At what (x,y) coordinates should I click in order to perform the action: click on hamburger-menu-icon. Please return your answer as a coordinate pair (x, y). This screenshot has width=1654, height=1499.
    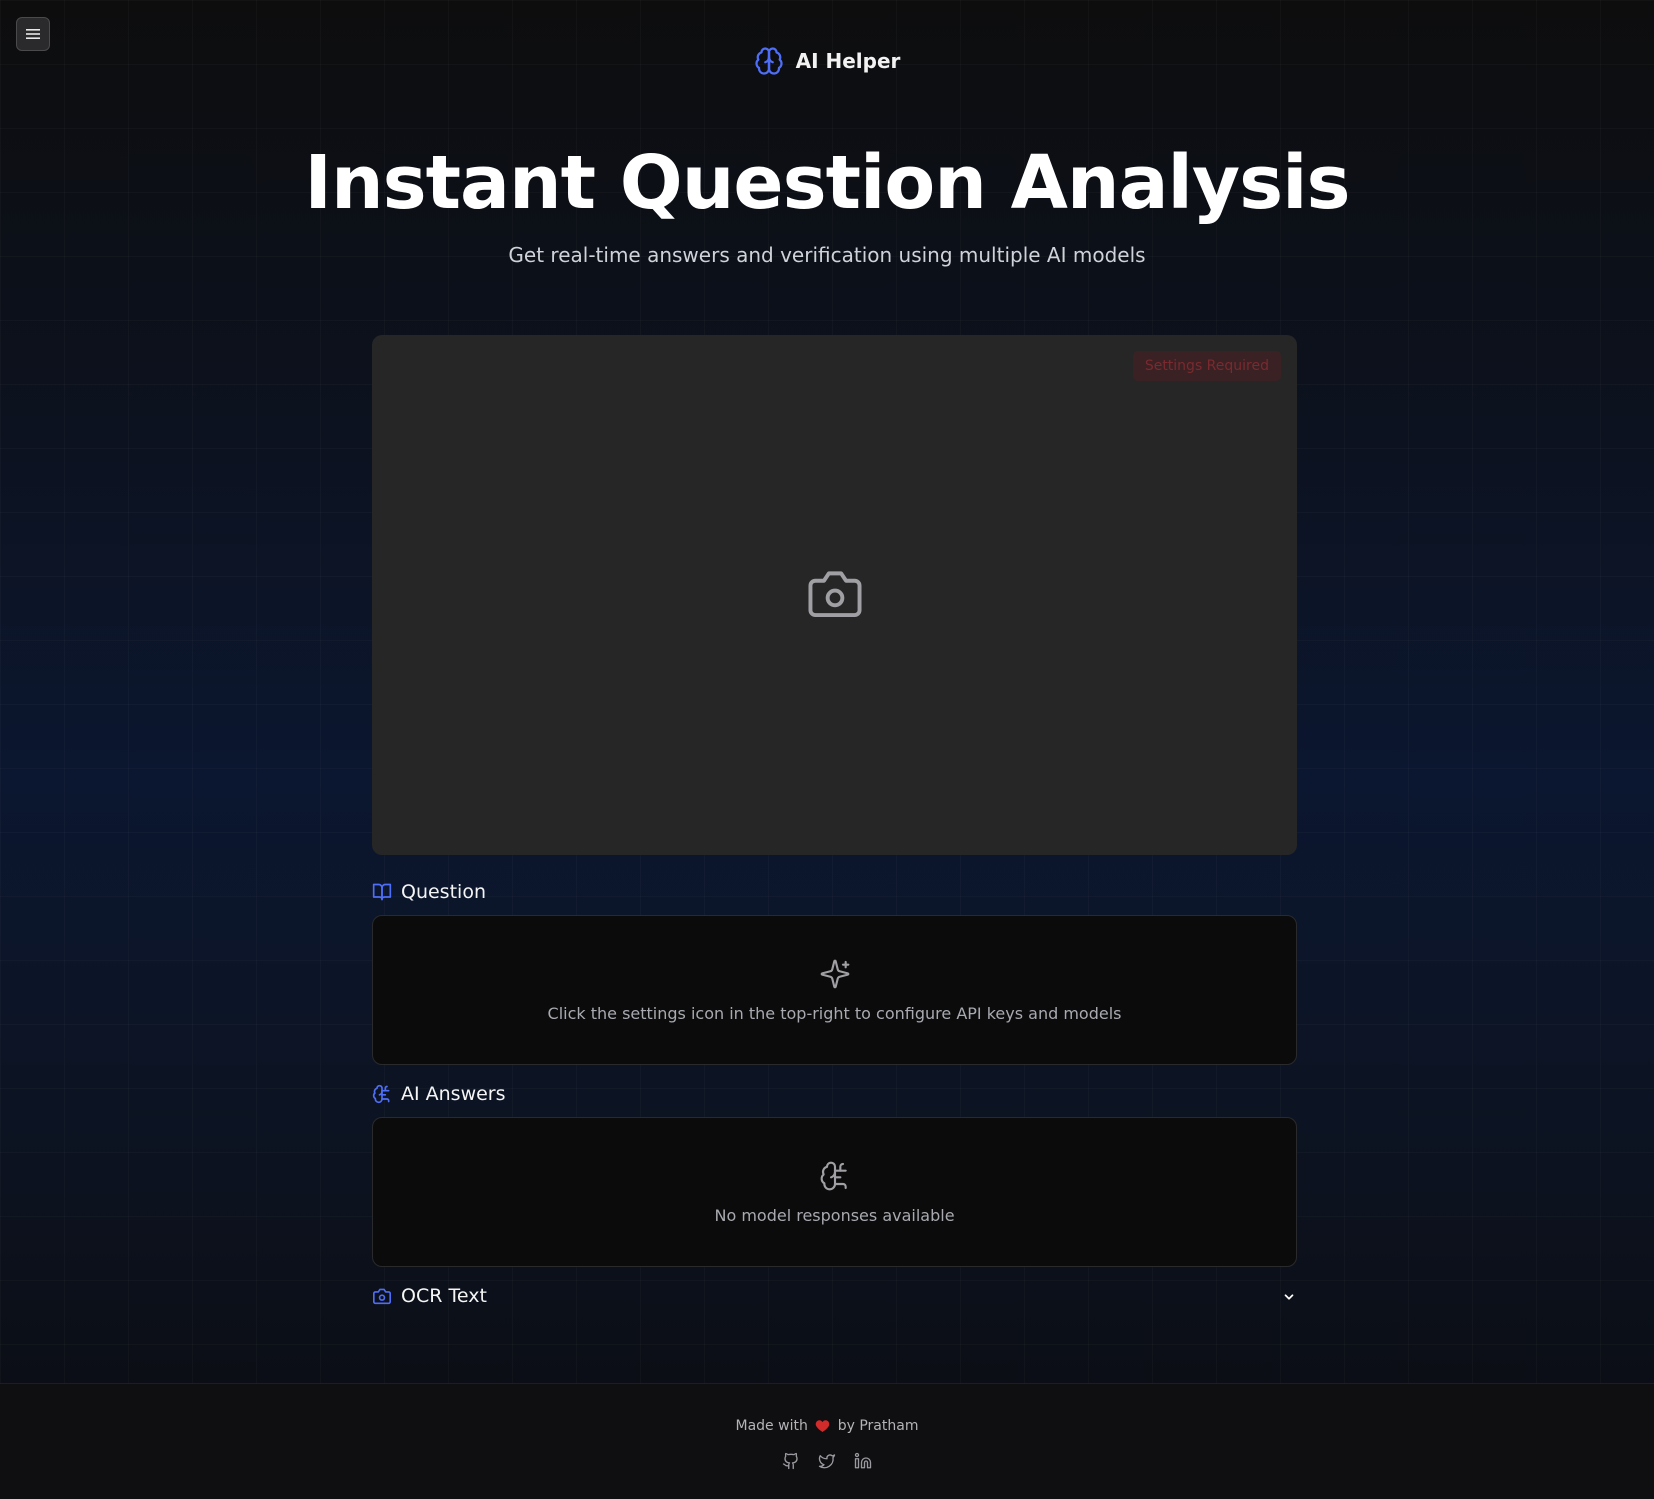
    Looking at the image, I should click on (33, 34).